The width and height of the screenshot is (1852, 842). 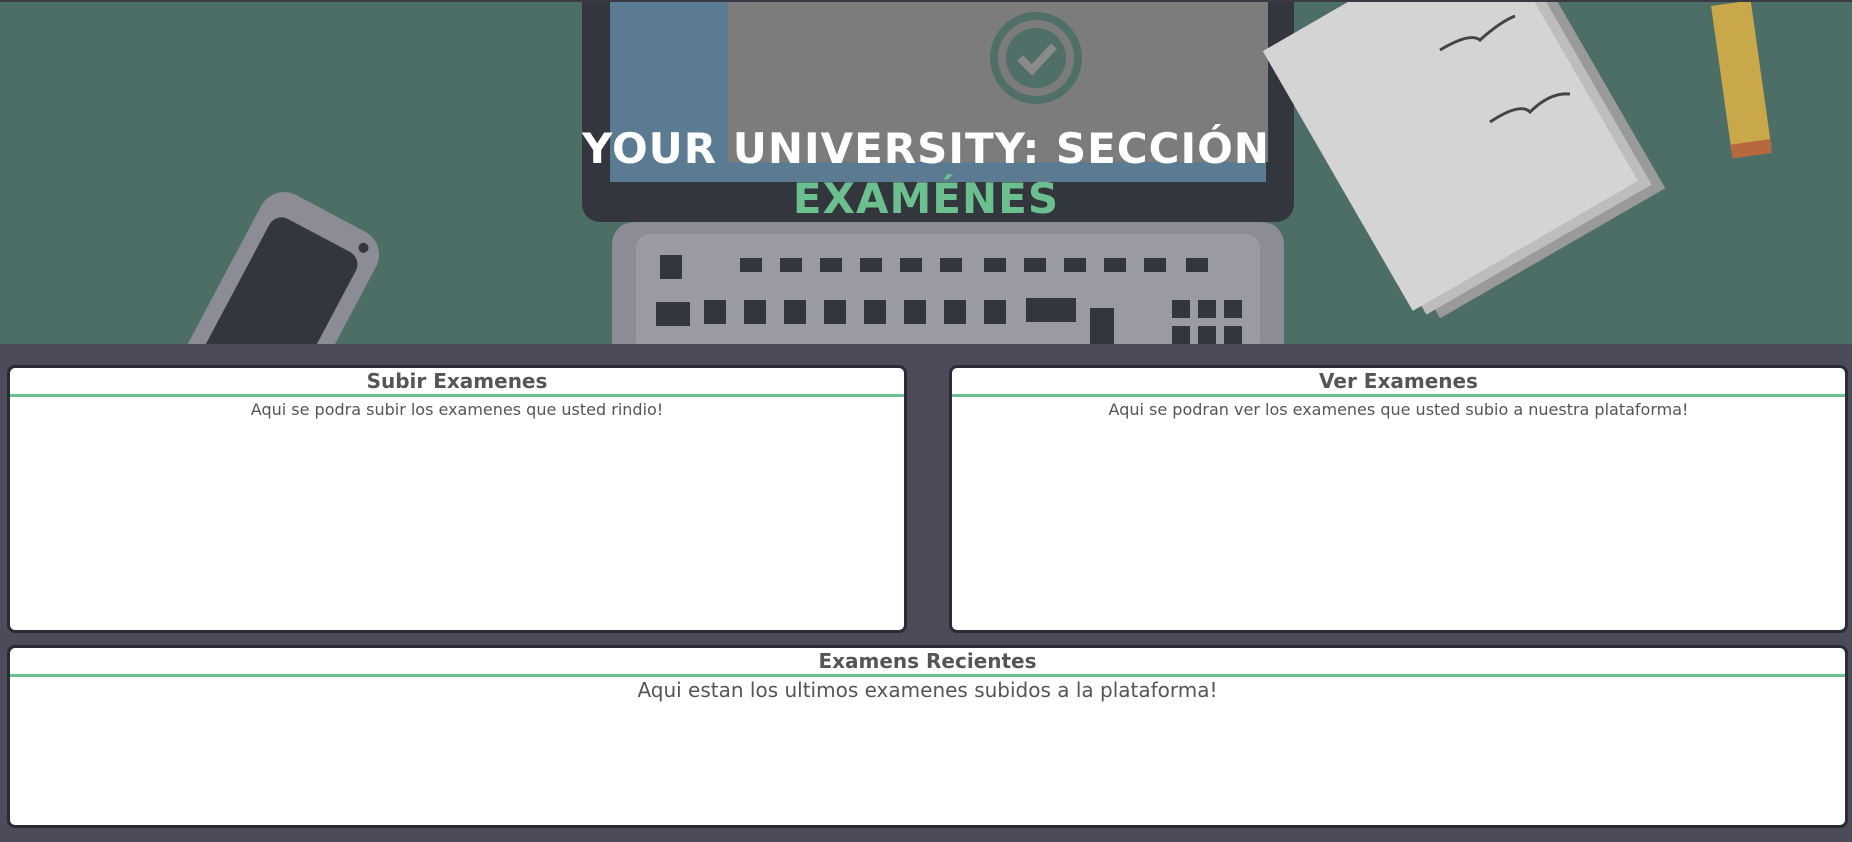 What do you see at coordinates (926, 198) in the screenshot?
I see `page-title-line2: EXAMÉNES` at bounding box center [926, 198].